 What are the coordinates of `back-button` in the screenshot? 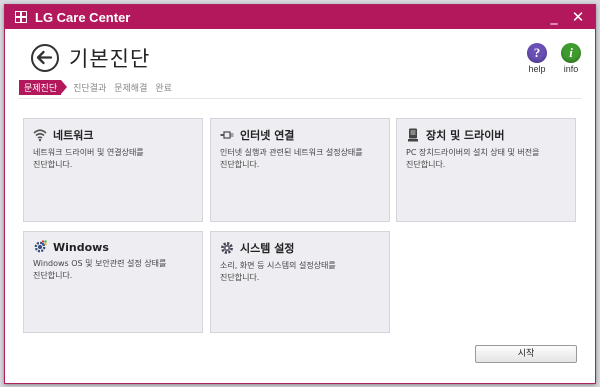 It's located at (45, 58).